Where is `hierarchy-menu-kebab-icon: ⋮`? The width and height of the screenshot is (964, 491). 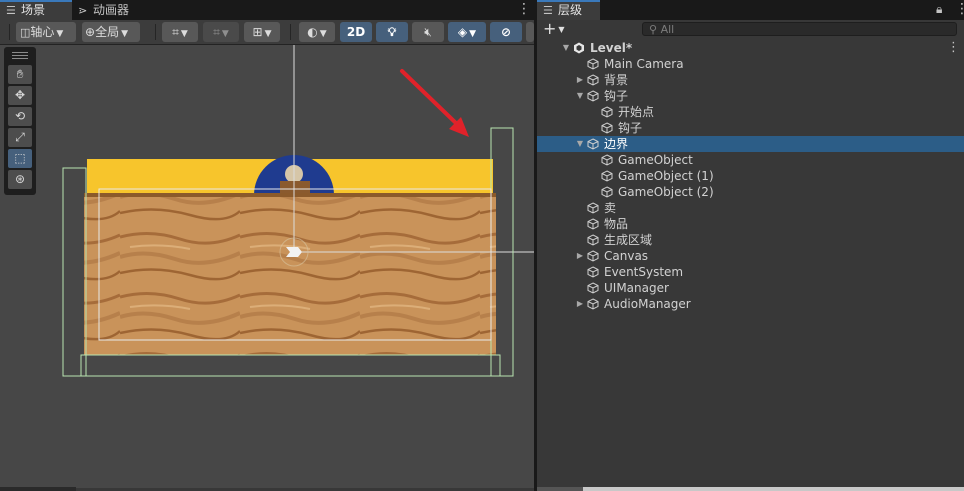 hierarchy-menu-kebab-icon: ⋮ is located at coordinates (959, 9).